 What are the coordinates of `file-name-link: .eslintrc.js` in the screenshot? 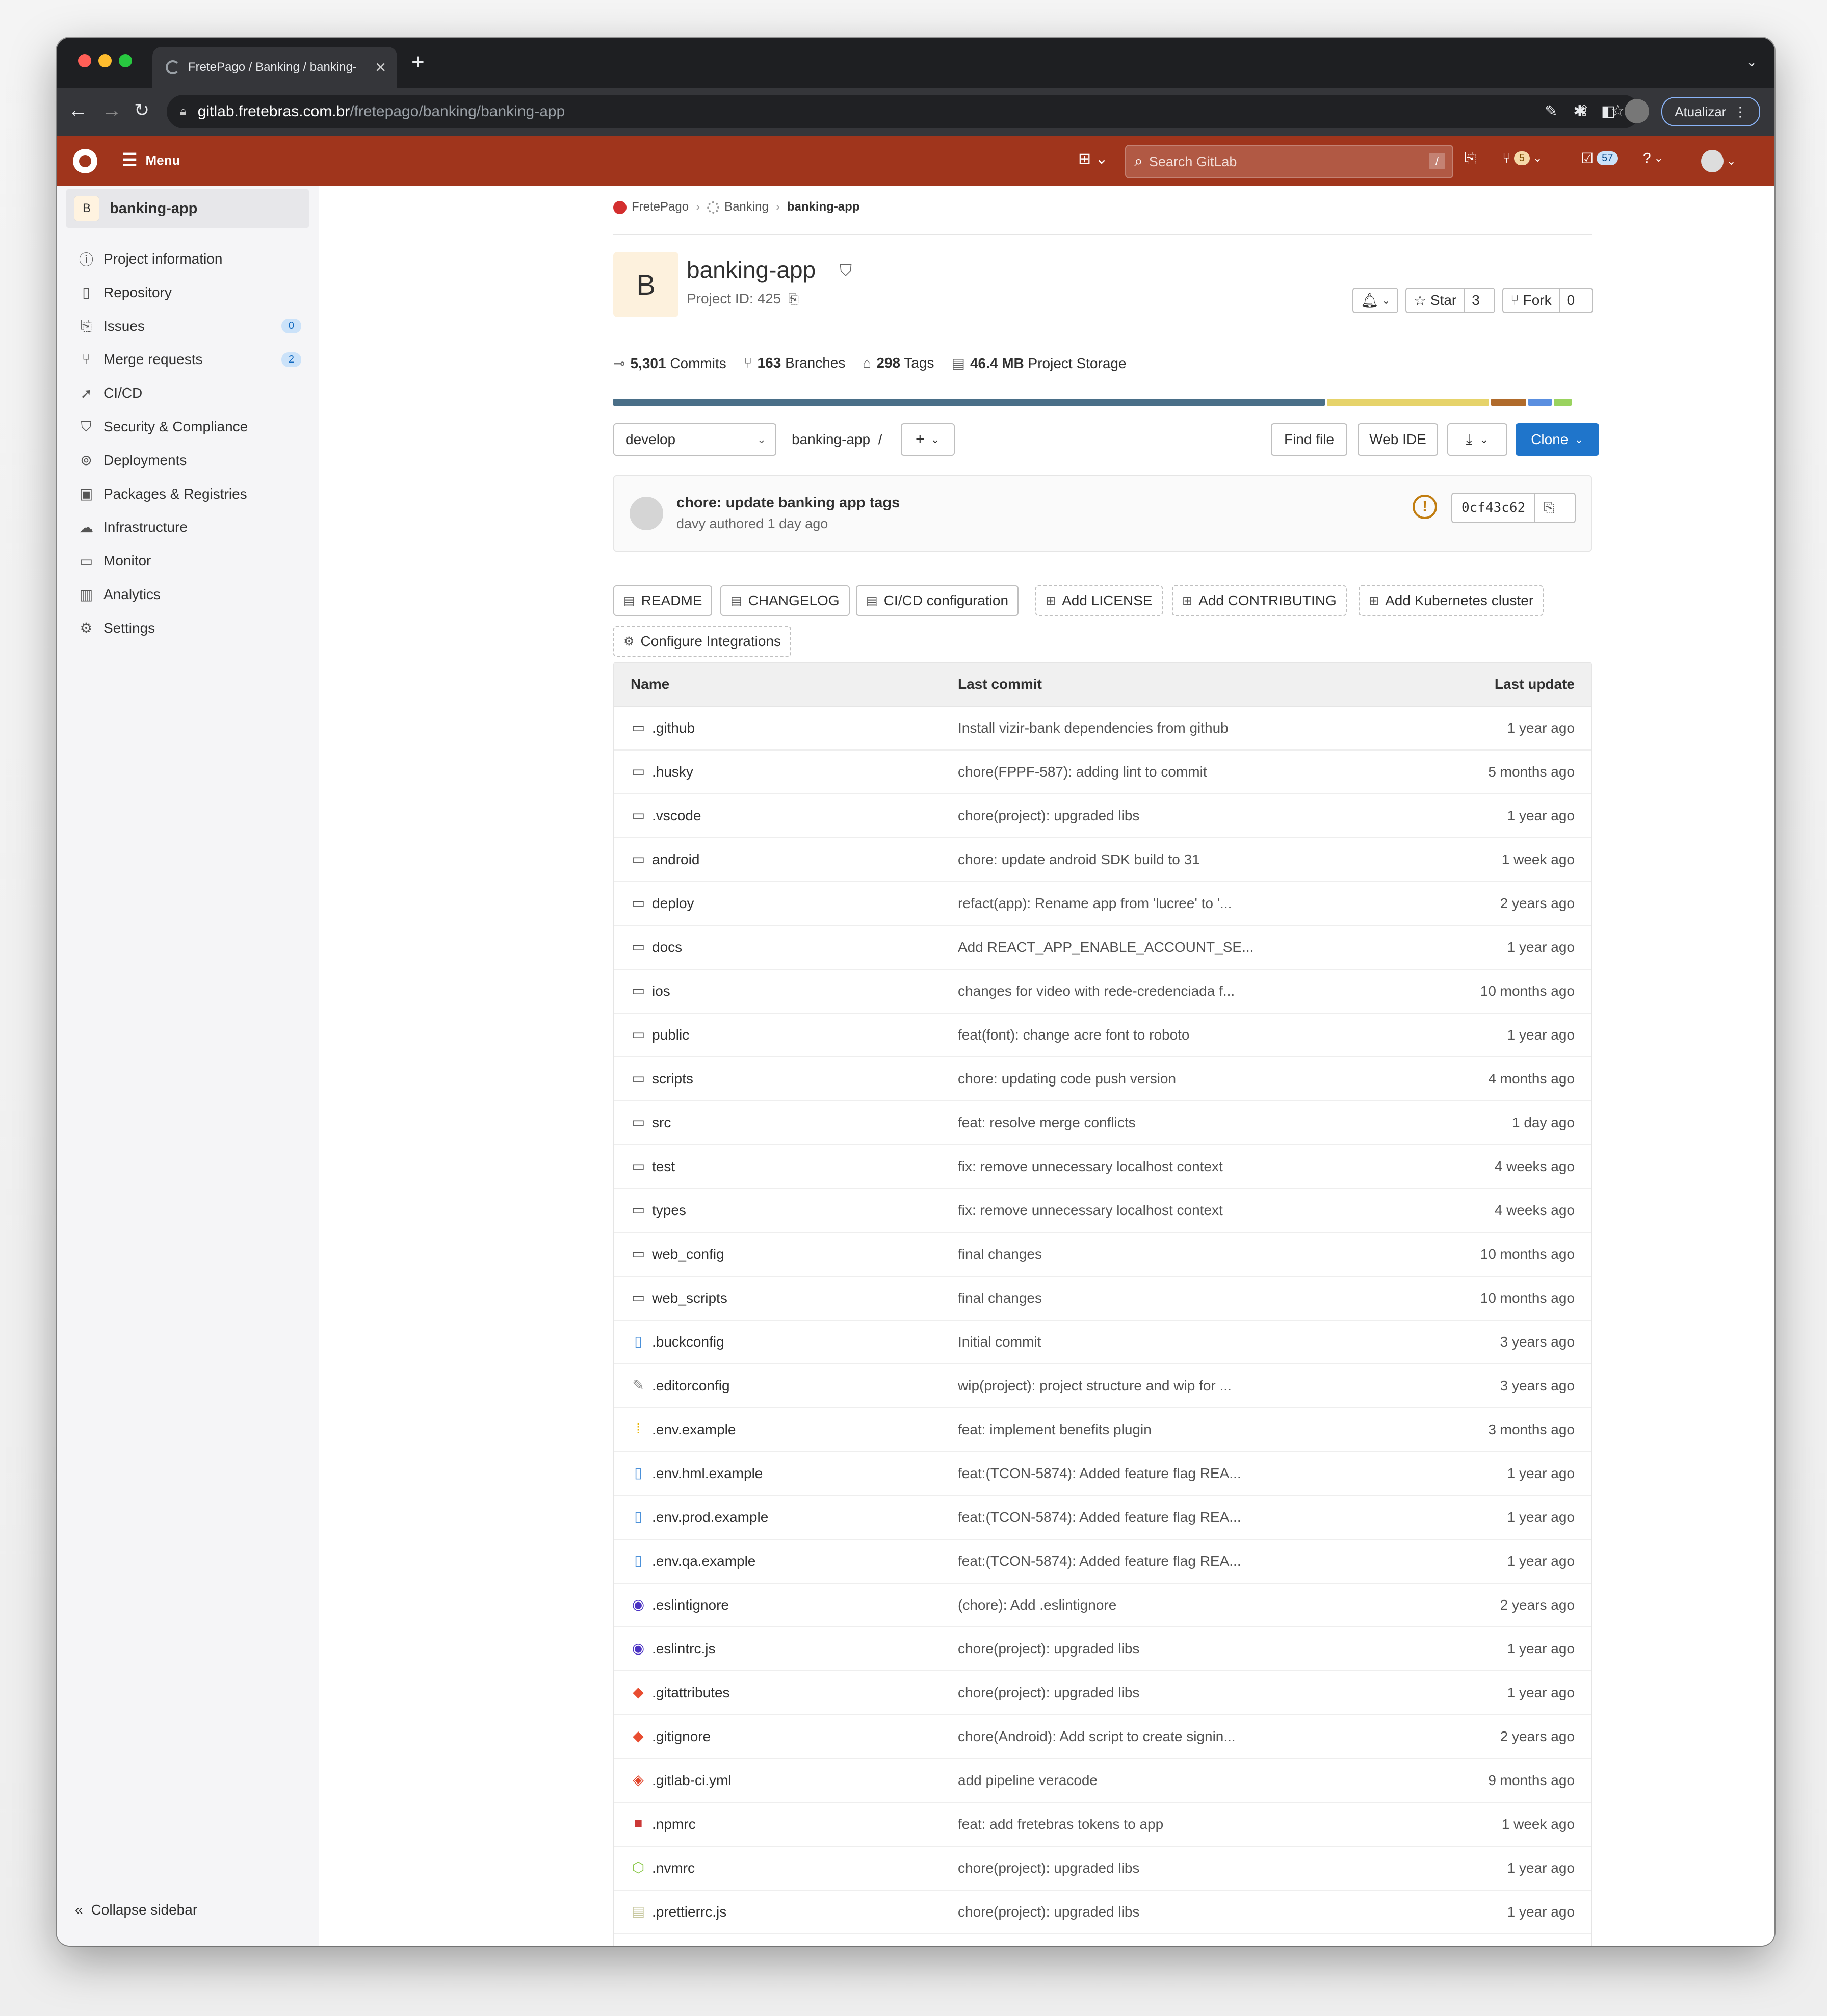 It's located at (683, 1649).